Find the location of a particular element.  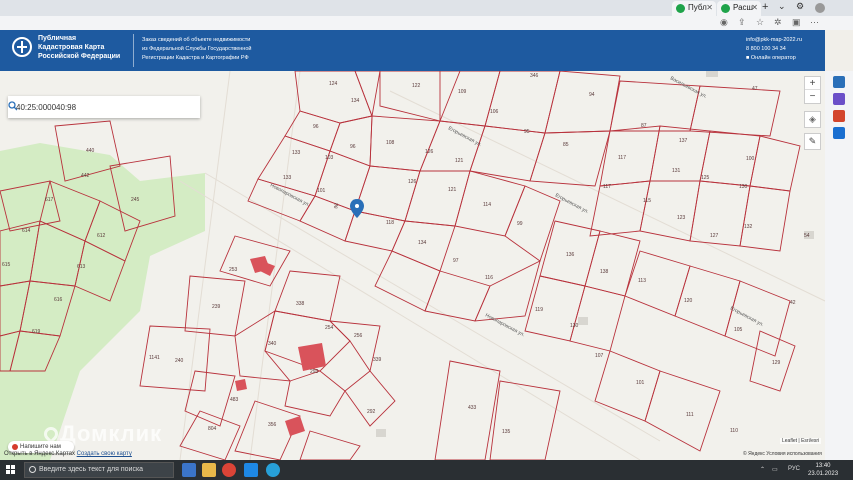

lot-label: 109 is located at coordinates (462, 92).